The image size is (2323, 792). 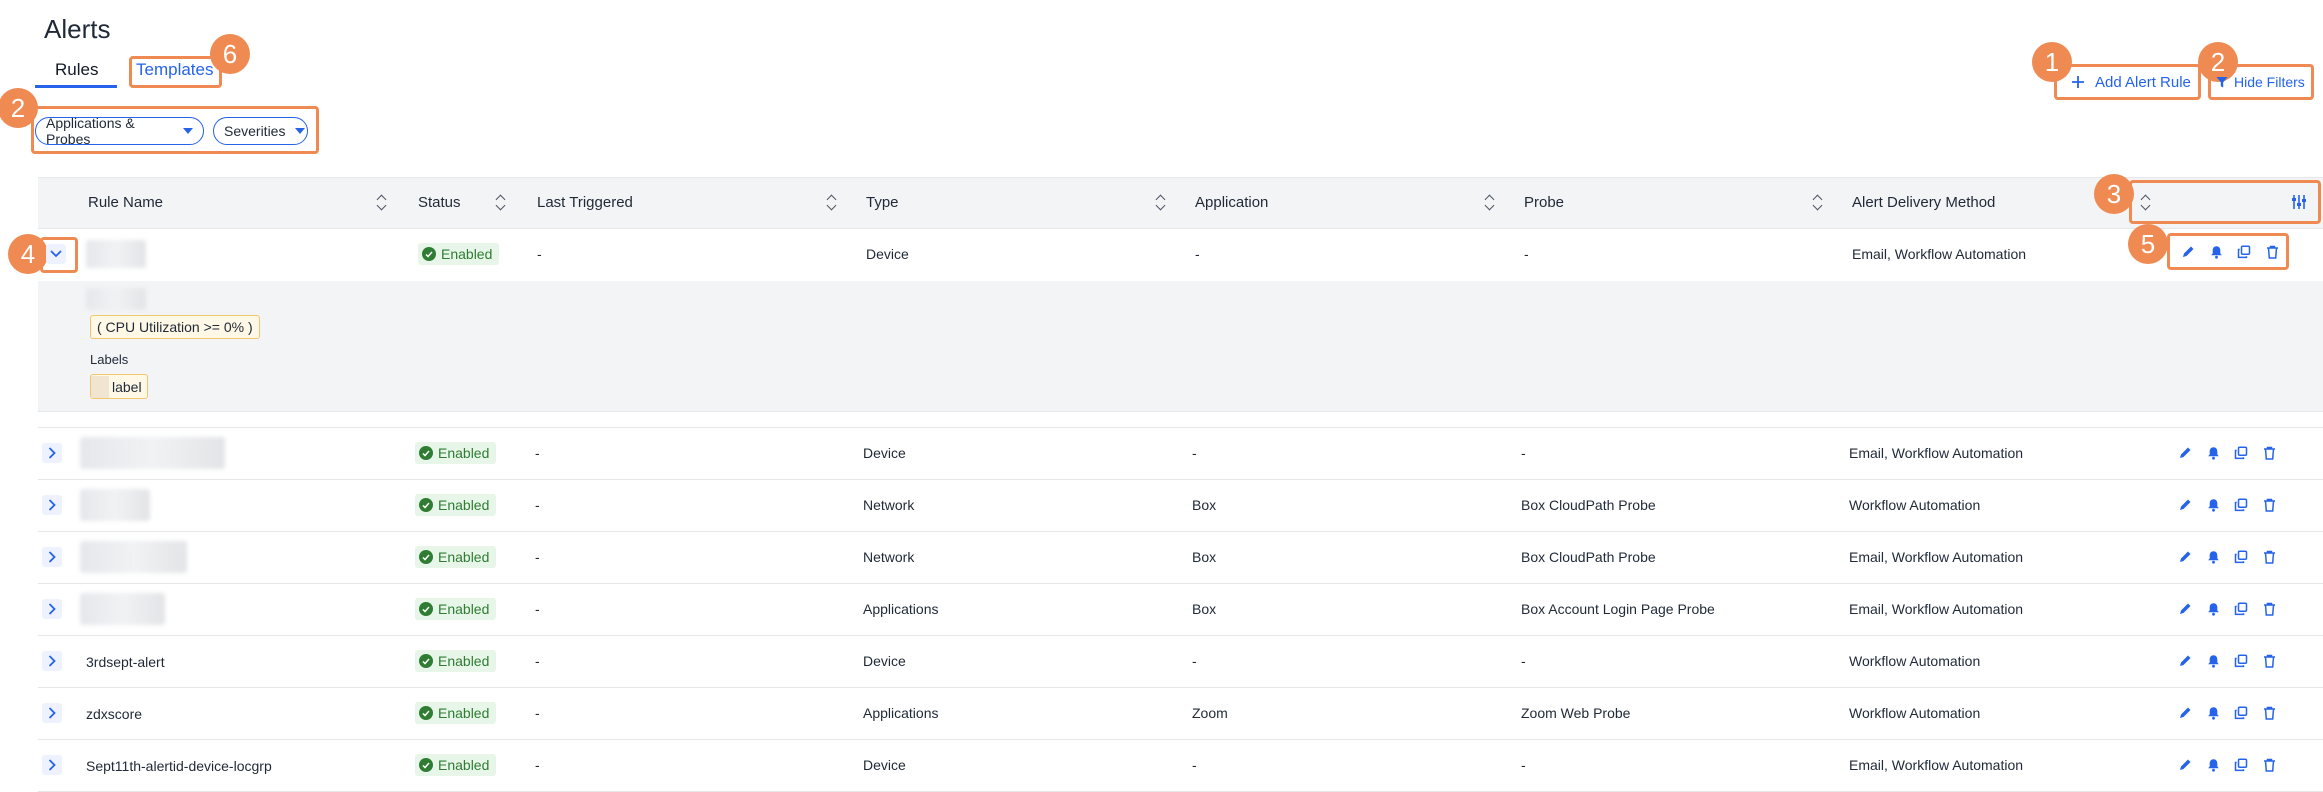 What do you see at coordinates (1523, 453) in the screenshot?
I see `cell-probe: -` at bounding box center [1523, 453].